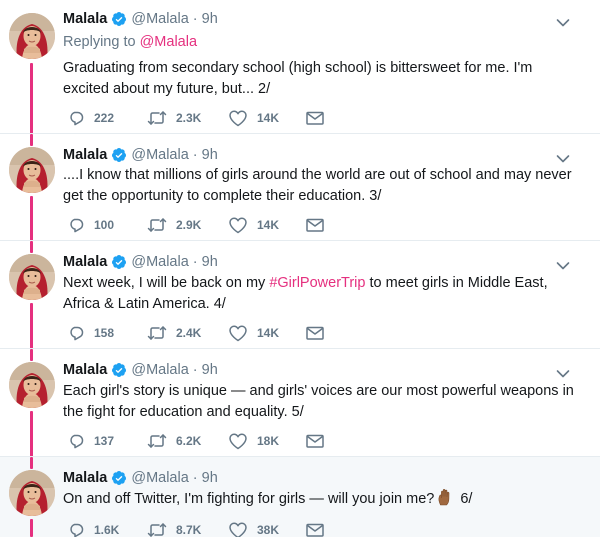 This screenshot has height=537, width=600. I want to click on tweet-text-part: 6/, so click(464, 499).